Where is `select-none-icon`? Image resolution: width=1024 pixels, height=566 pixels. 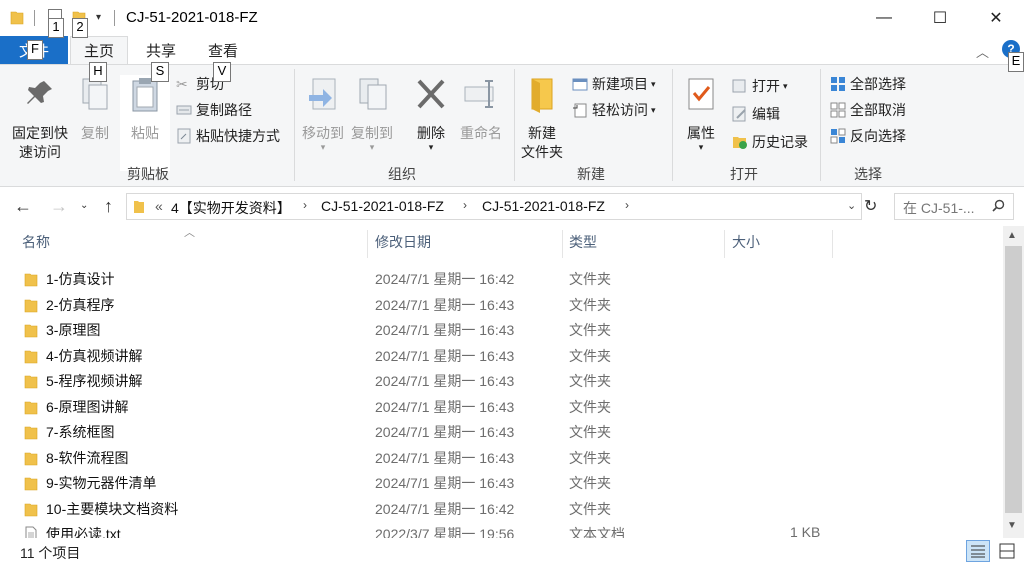 select-none-icon is located at coordinates (838, 110).